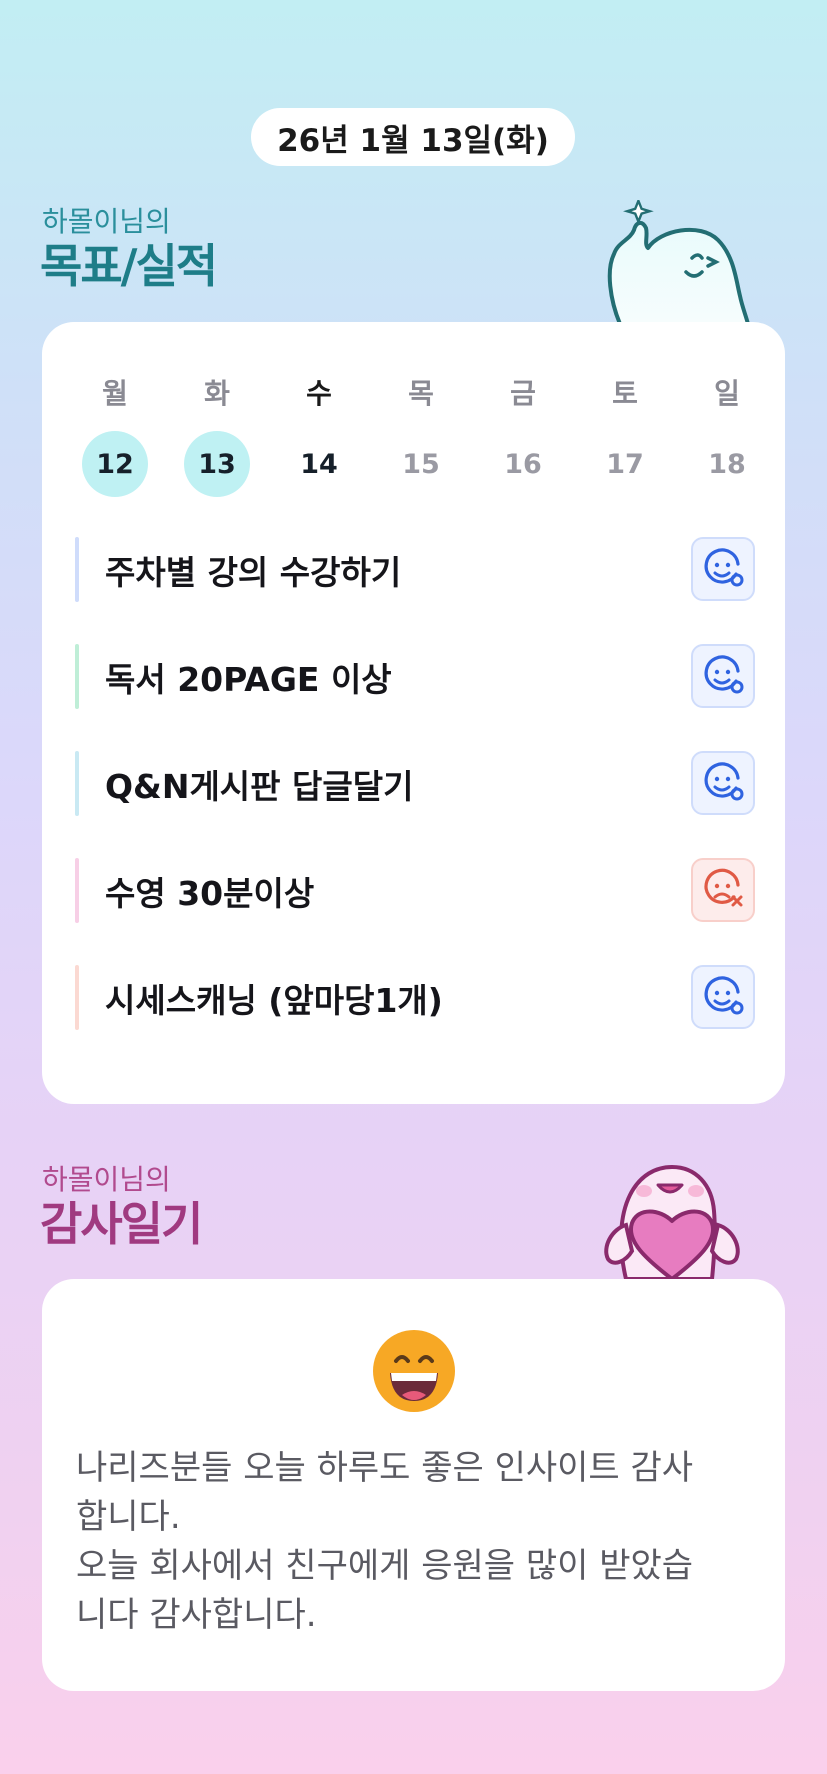 Image resolution: width=827 pixels, height=1774 pixels. What do you see at coordinates (248, 679) in the screenshot?
I see `goal-text: 독서 20PAGE 이상` at bounding box center [248, 679].